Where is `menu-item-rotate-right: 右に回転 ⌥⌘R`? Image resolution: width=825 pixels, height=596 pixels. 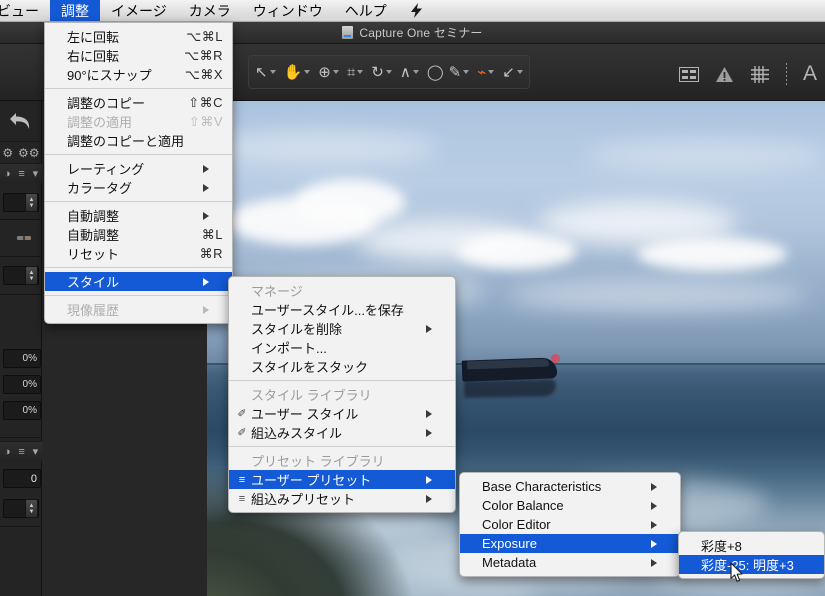 menu-item-rotate-right: 右に回転 ⌥⌘R is located at coordinates (138, 55).